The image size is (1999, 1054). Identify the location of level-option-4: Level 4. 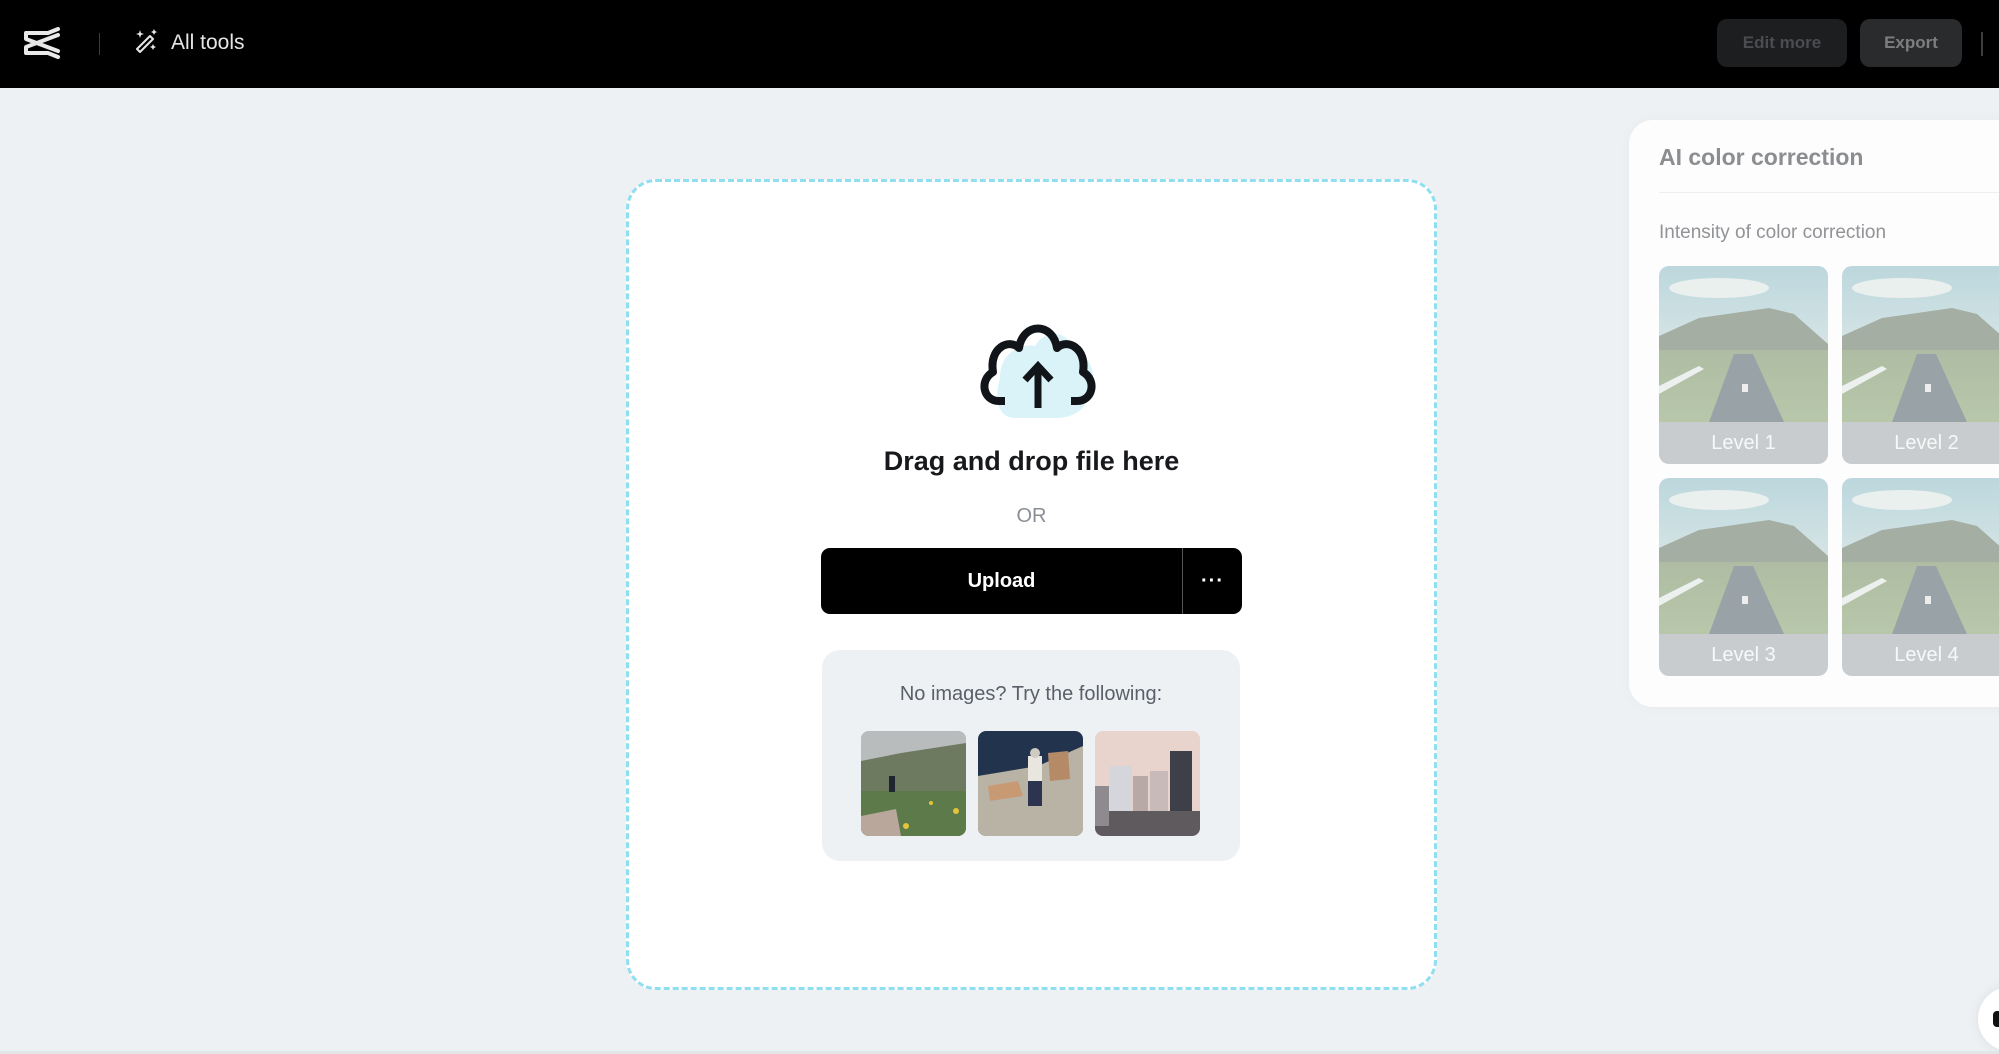
(1920, 577).